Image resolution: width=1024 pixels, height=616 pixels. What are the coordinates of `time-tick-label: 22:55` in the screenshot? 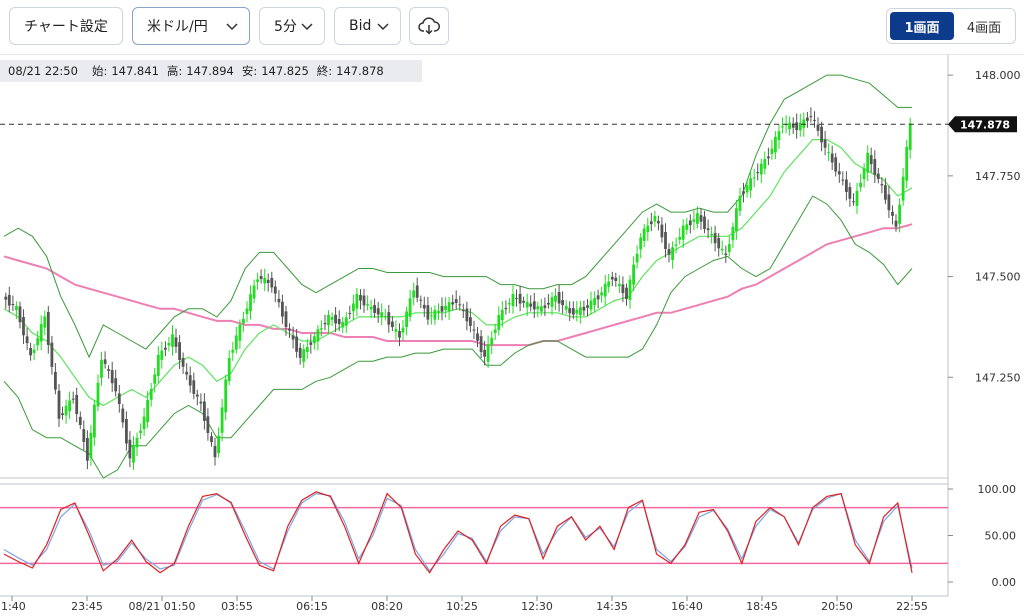 It's located at (912, 606).